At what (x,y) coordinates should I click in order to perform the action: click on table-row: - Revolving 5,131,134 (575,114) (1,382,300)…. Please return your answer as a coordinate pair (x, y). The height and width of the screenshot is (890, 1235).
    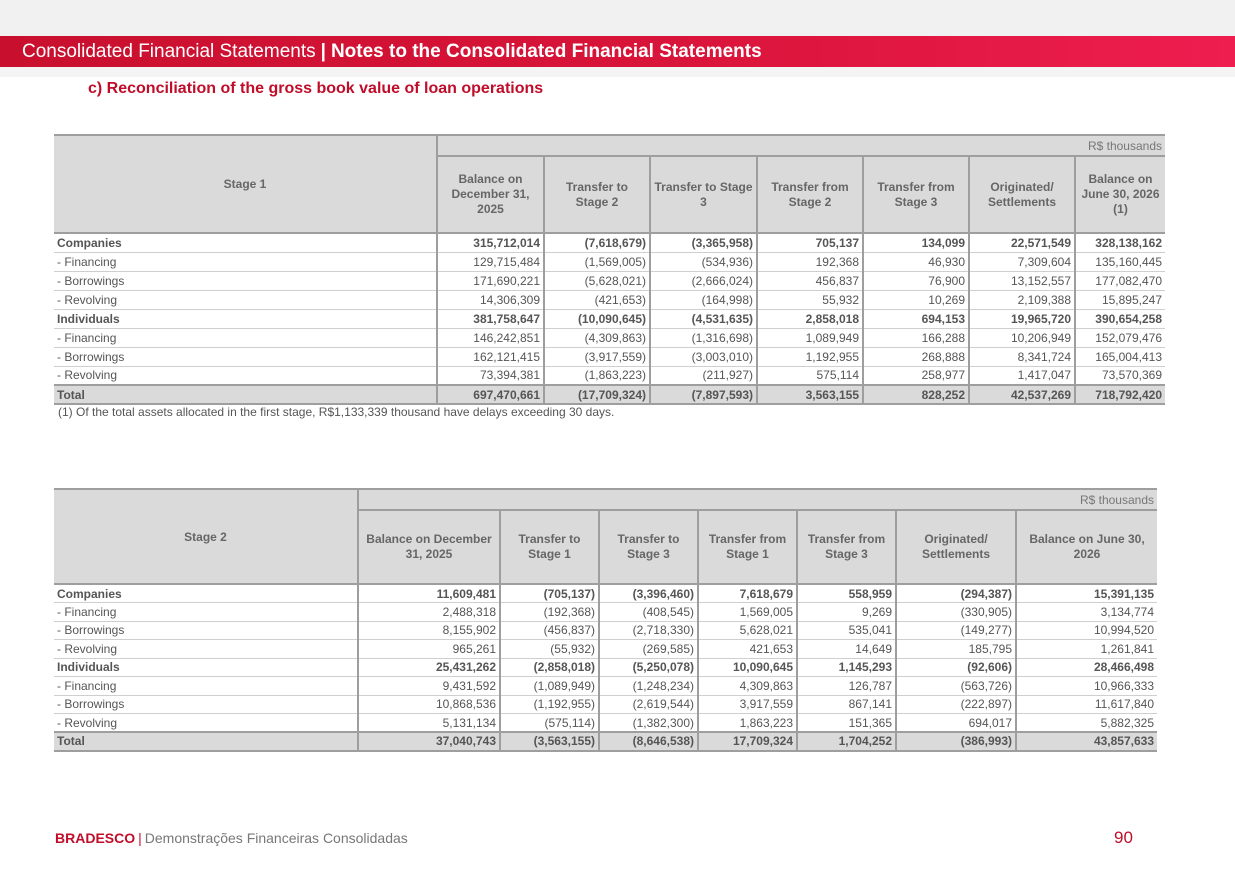
    Looking at the image, I should click on (606, 723).